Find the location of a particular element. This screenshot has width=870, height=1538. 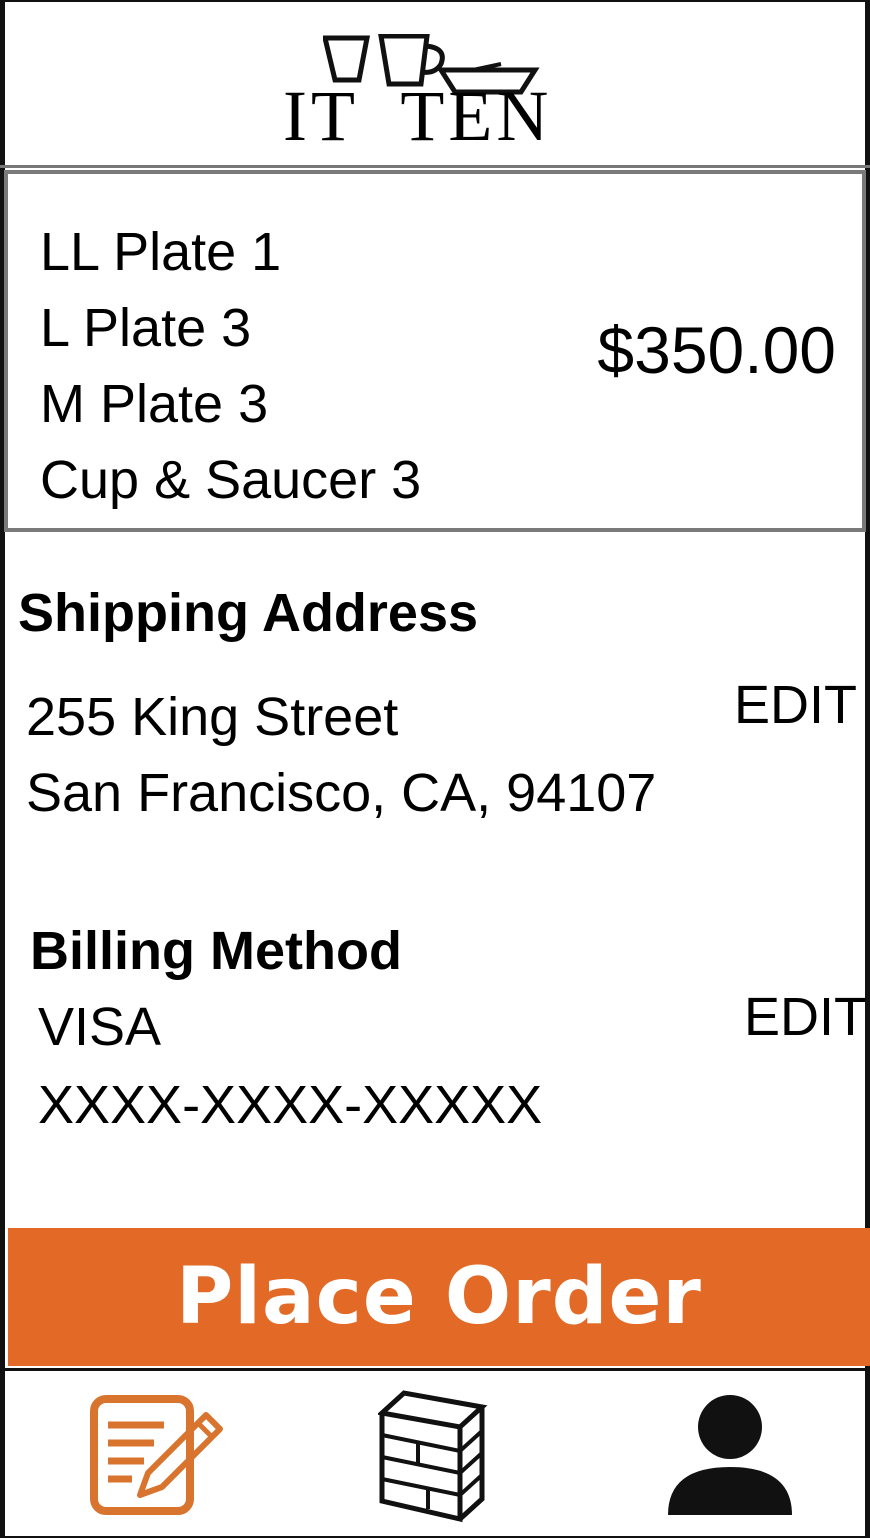

user-icon is located at coordinates (730, 1455).